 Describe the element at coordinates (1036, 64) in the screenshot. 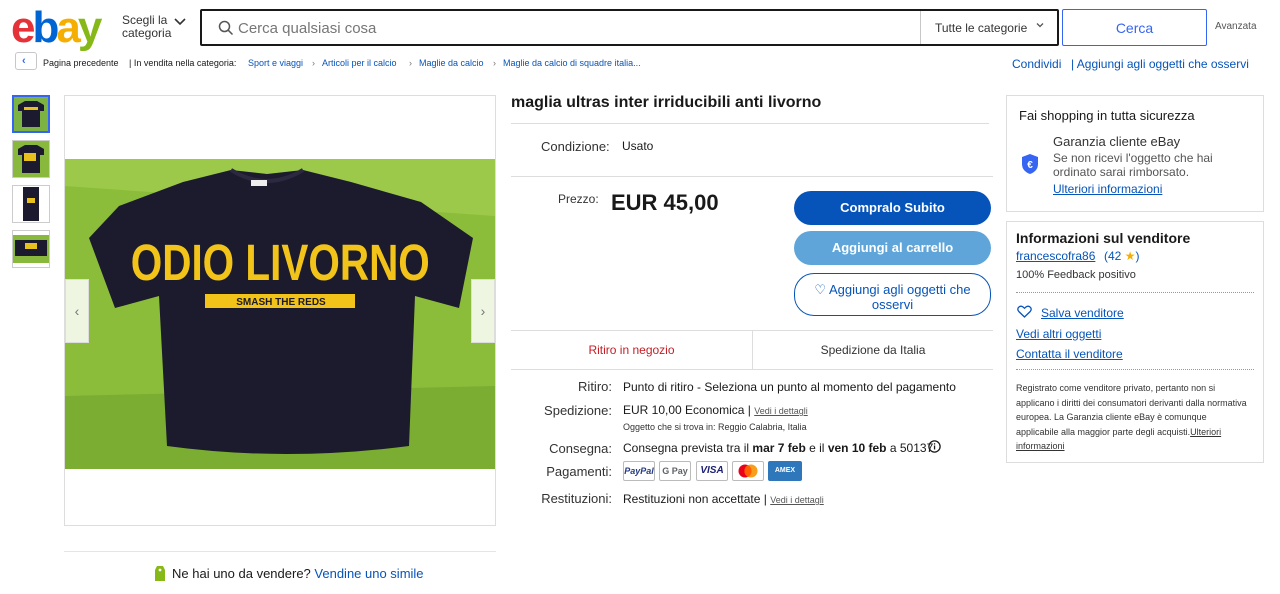

I see `share-link: Condividi` at that location.